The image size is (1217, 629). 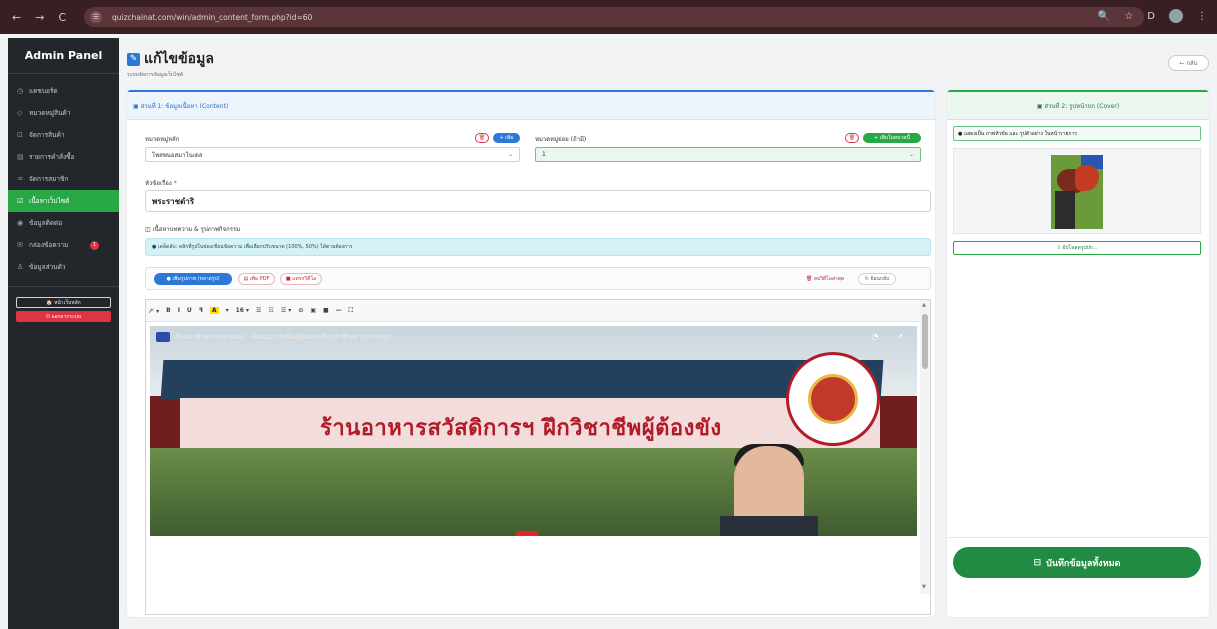 What do you see at coordinates (301, 279) in the screenshot?
I see `insert-video-button: ■ แทรกวิดีโอ` at bounding box center [301, 279].